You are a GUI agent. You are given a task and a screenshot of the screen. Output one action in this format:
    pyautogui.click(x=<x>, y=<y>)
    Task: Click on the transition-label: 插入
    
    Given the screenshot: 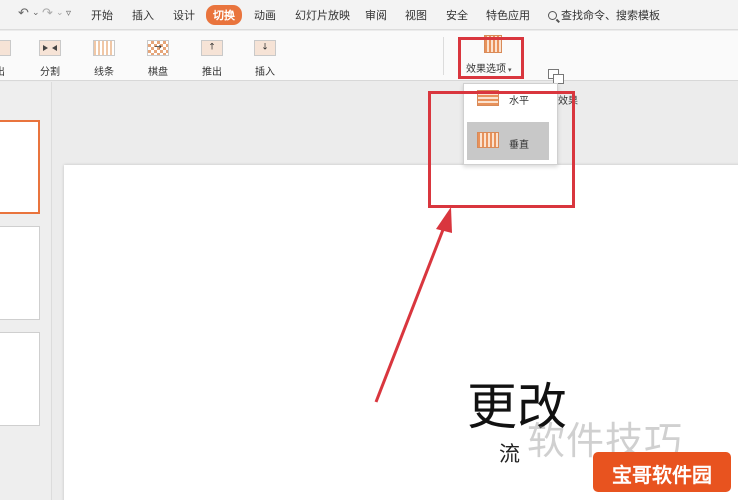 What is the action you would take?
    pyautogui.click(x=265, y=72)
    